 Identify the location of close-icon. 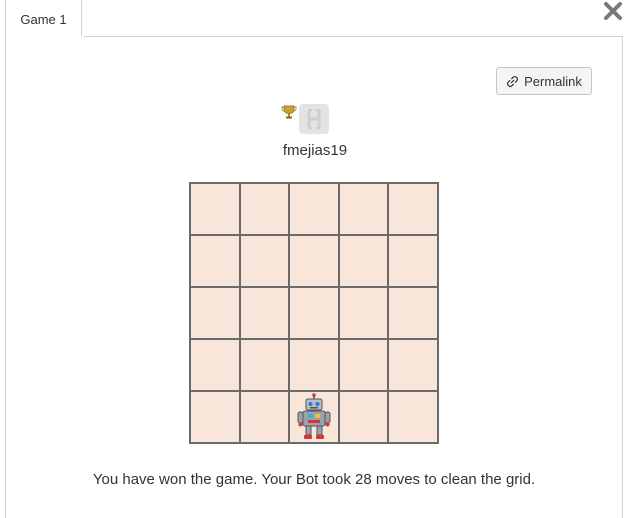
(613, 11).